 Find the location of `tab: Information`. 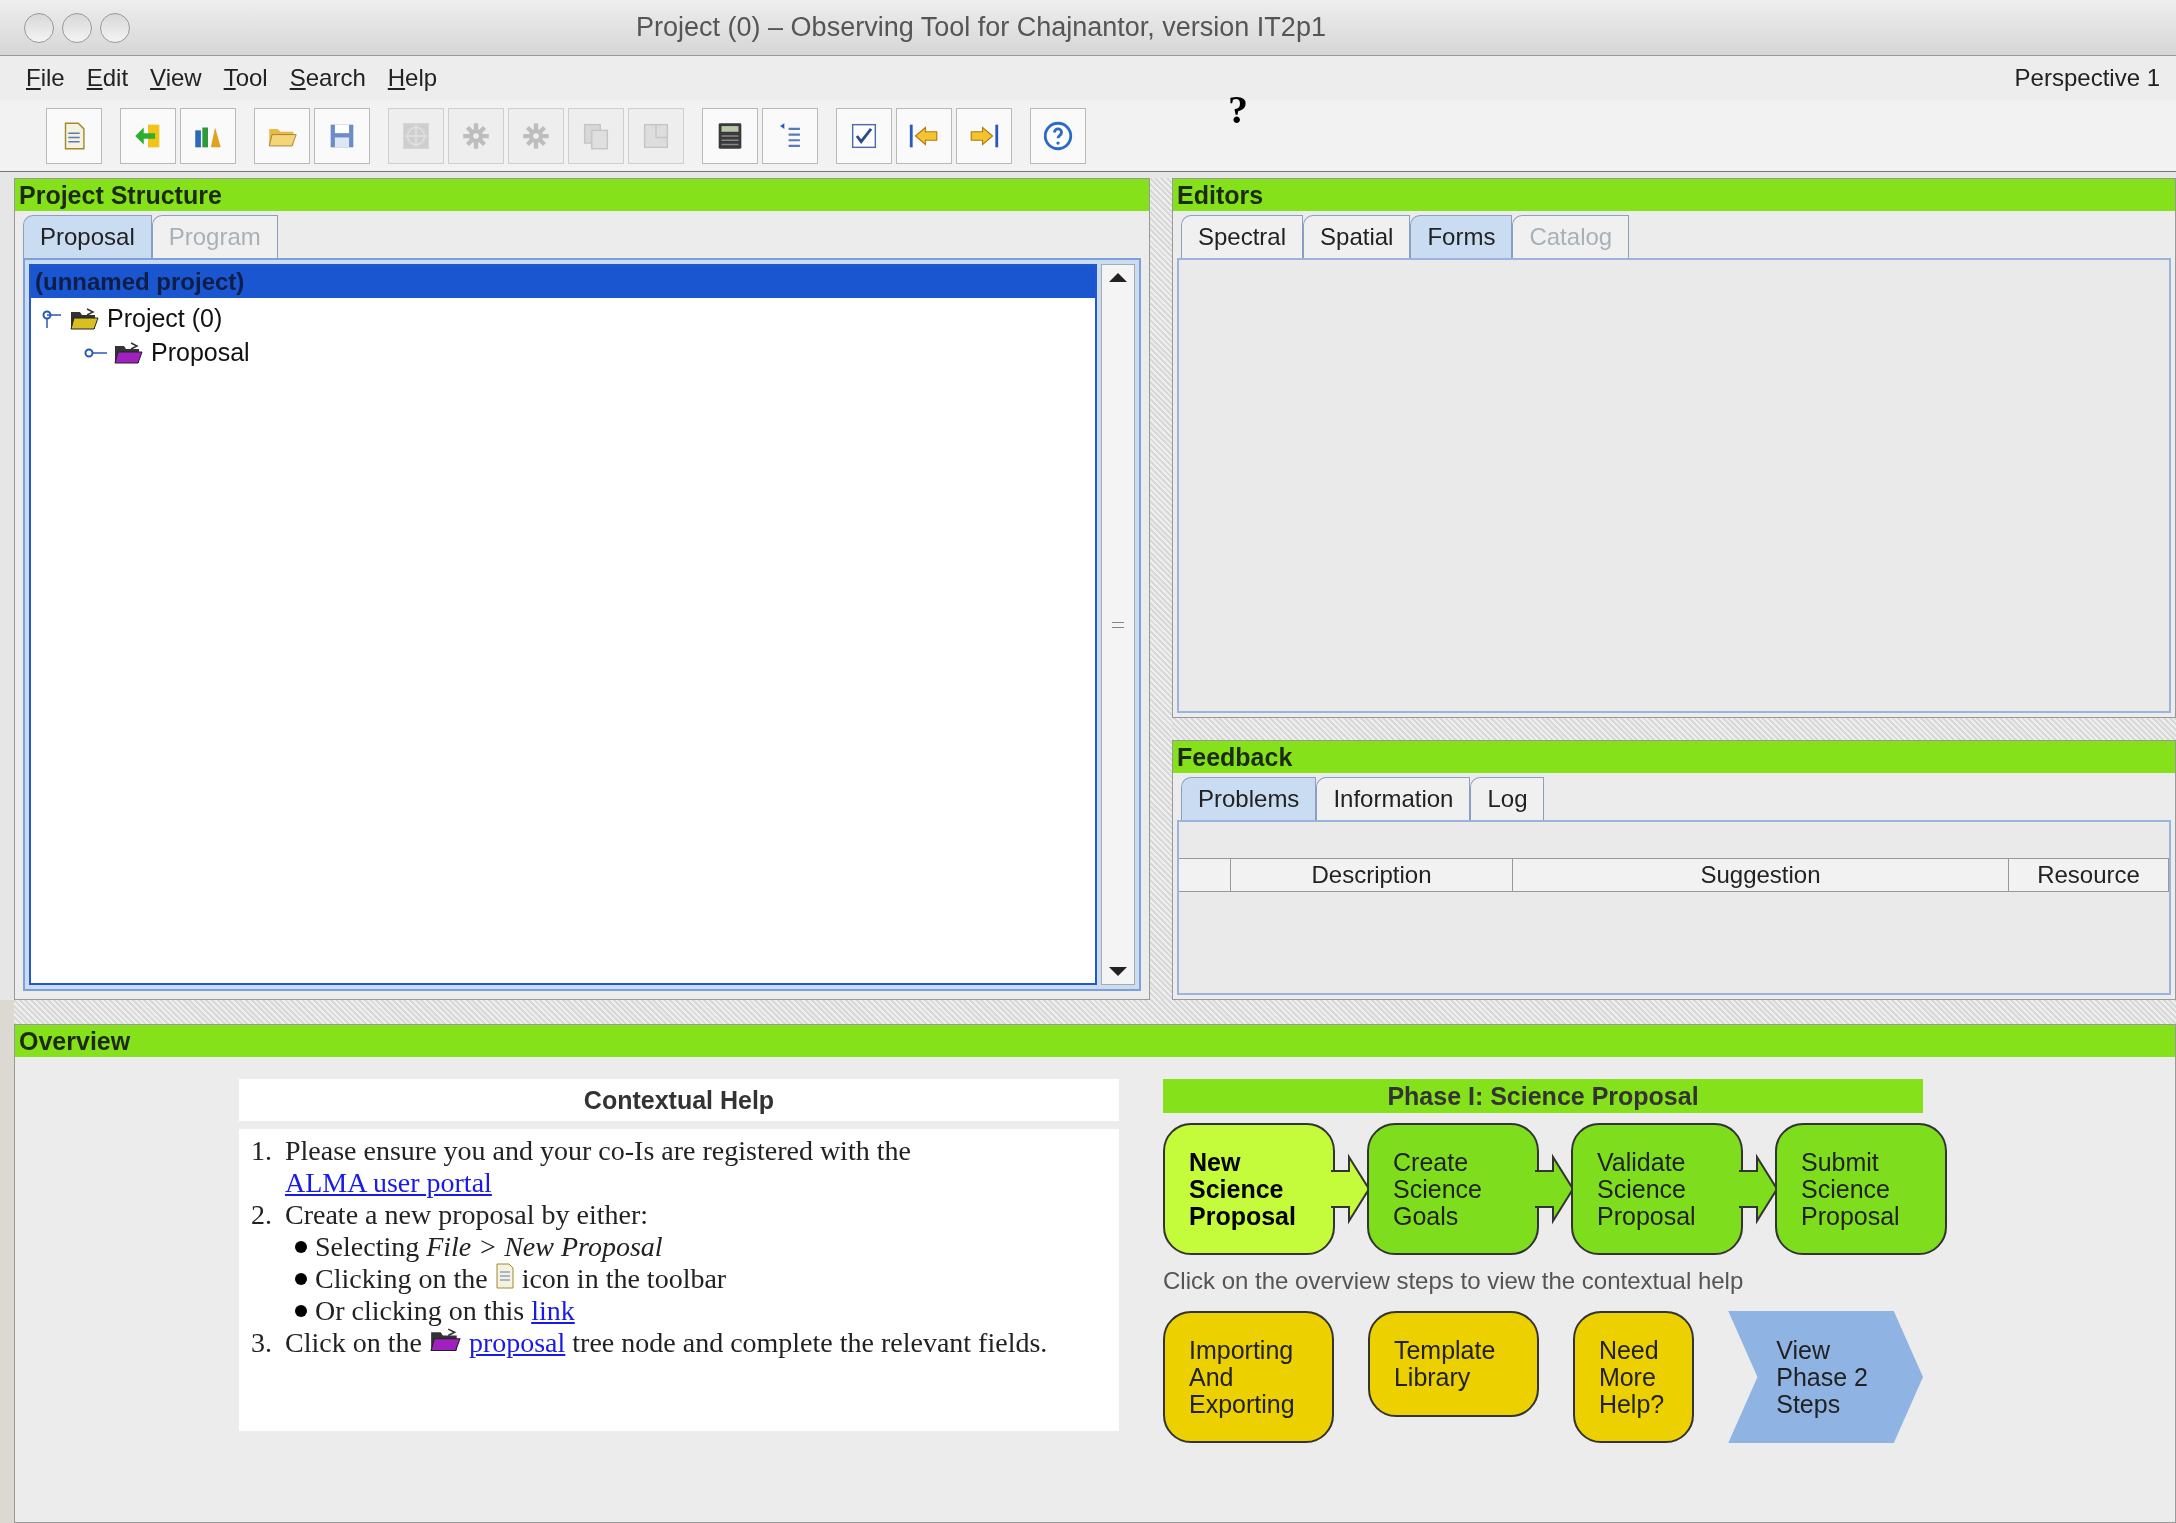

tab: Information is located at coordinates (1393, 798).